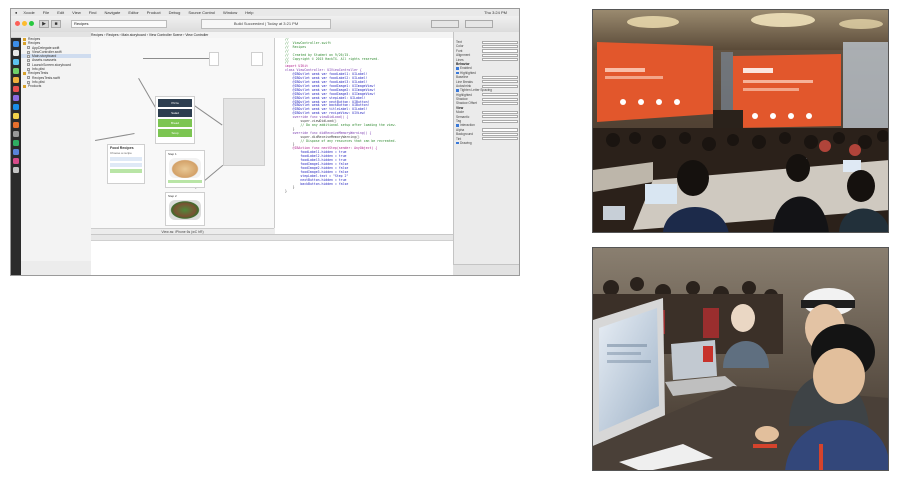 This screenshot has width=900, height=481. What do you see at coordinates (175, 12) in the screenshot?
I see `menu-item: Debug` at bounding box center [175, 12].